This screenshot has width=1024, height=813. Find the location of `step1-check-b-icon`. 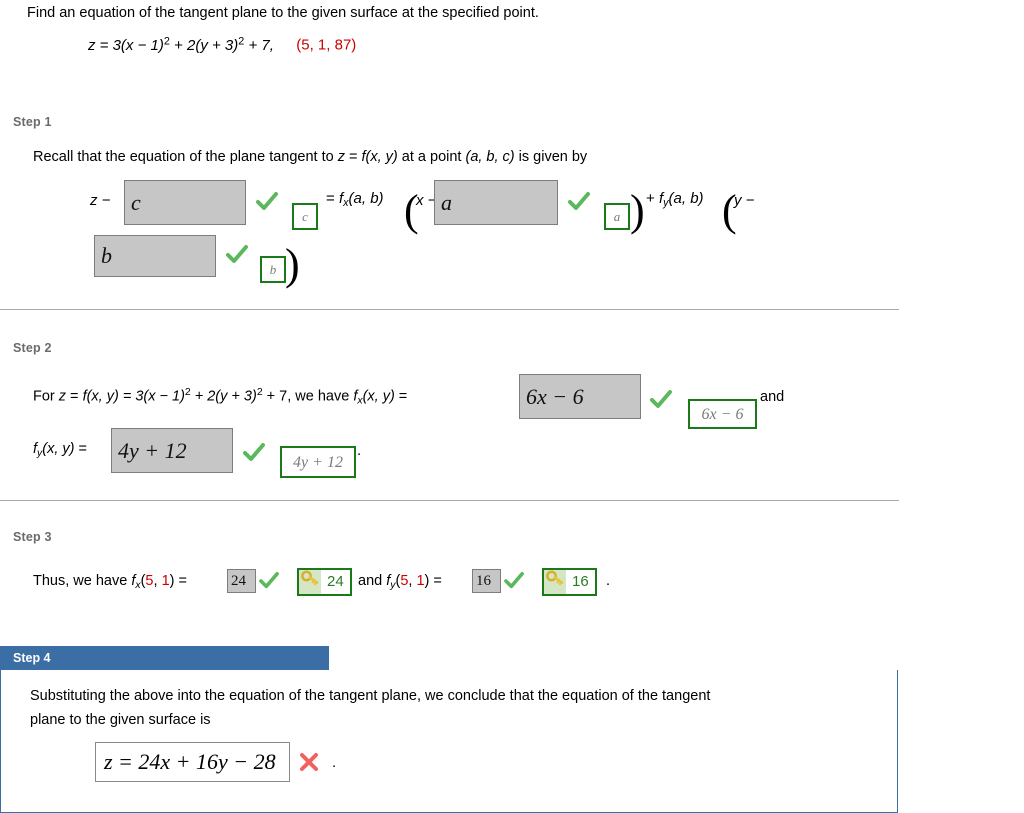

step1-check-b-icon is located at coordinates (237, 255).